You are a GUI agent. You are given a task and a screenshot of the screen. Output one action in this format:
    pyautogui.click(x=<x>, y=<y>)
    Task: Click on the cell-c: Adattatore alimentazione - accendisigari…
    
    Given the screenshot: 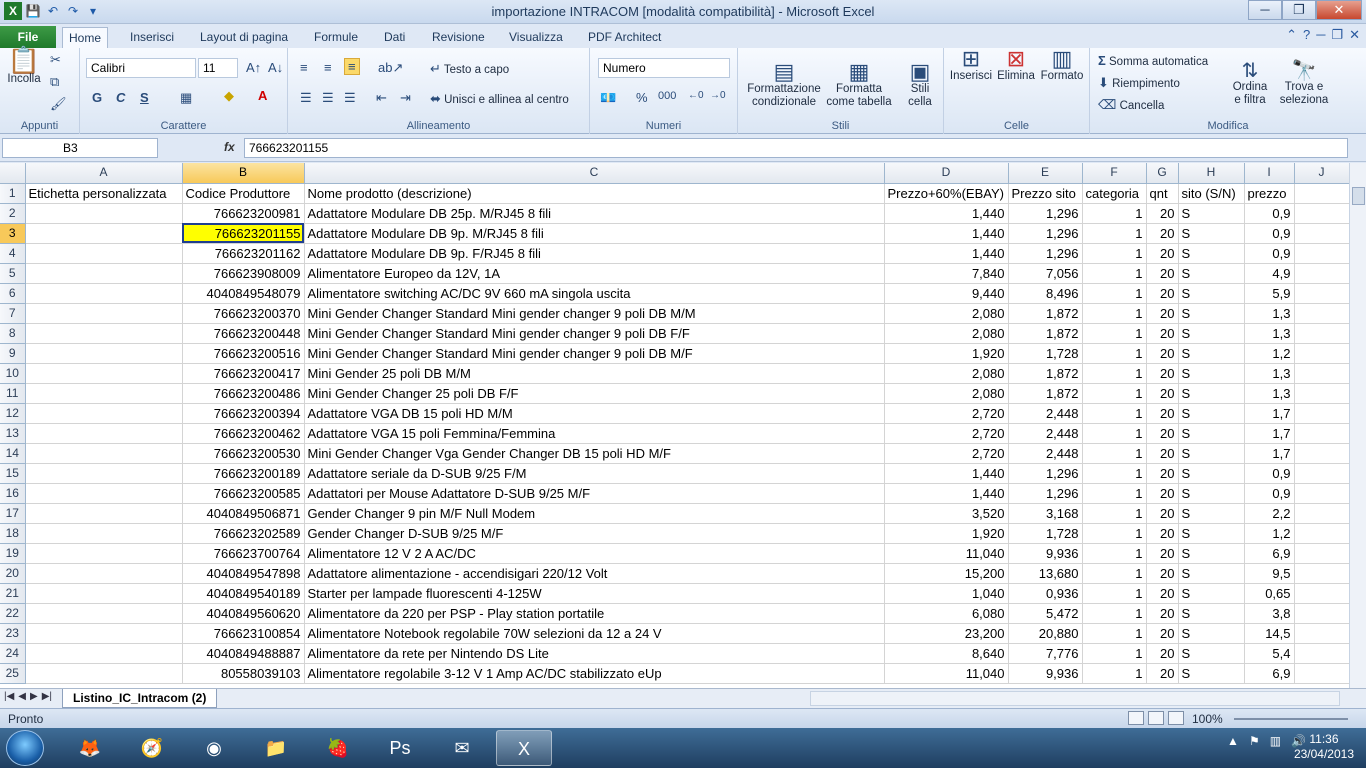 What is the action you would take?
    pyautogui.click(x=594, y=573)
    